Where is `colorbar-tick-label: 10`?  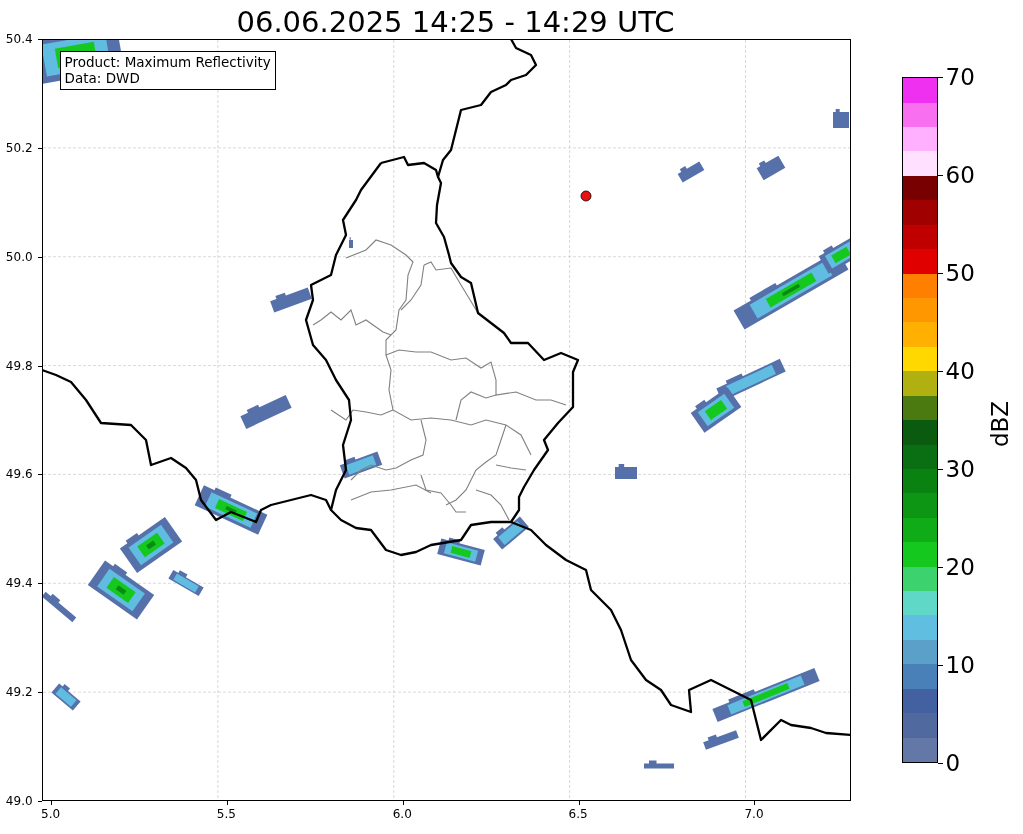
colorbar-tick-label: 10 is located at coordinates (956, 665).